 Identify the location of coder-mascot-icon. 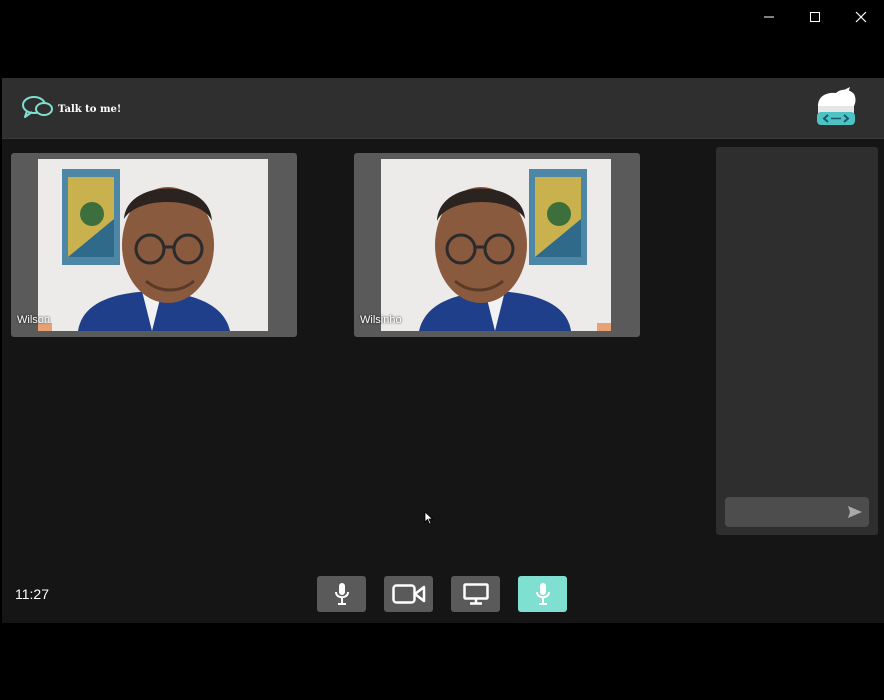
(836, 106).